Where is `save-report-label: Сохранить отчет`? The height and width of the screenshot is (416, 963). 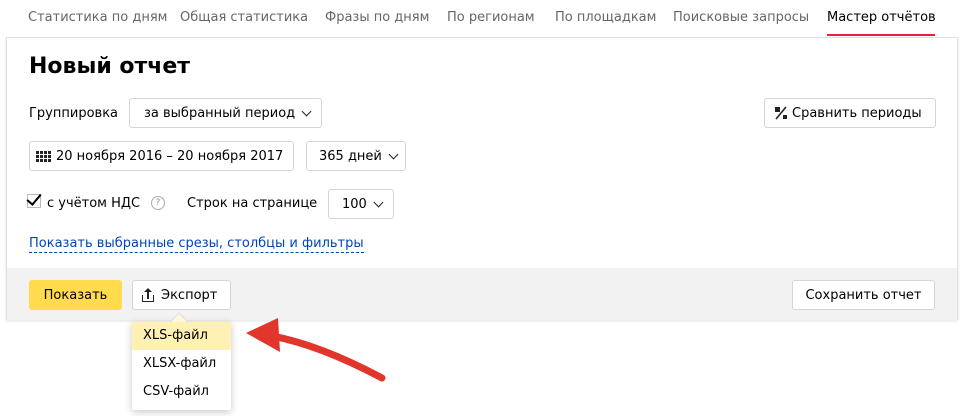 save-report-label: Сохранить отчет is located at coordinates (863, 295).